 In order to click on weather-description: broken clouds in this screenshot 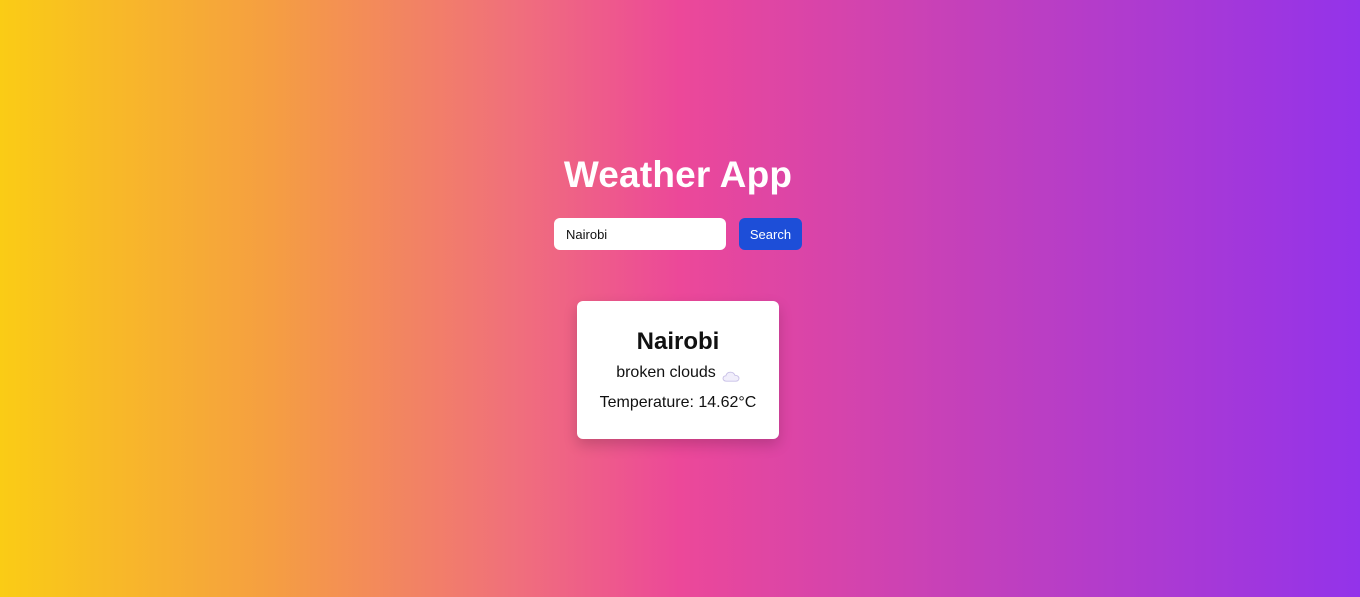, I will do `click(666, 372)`.